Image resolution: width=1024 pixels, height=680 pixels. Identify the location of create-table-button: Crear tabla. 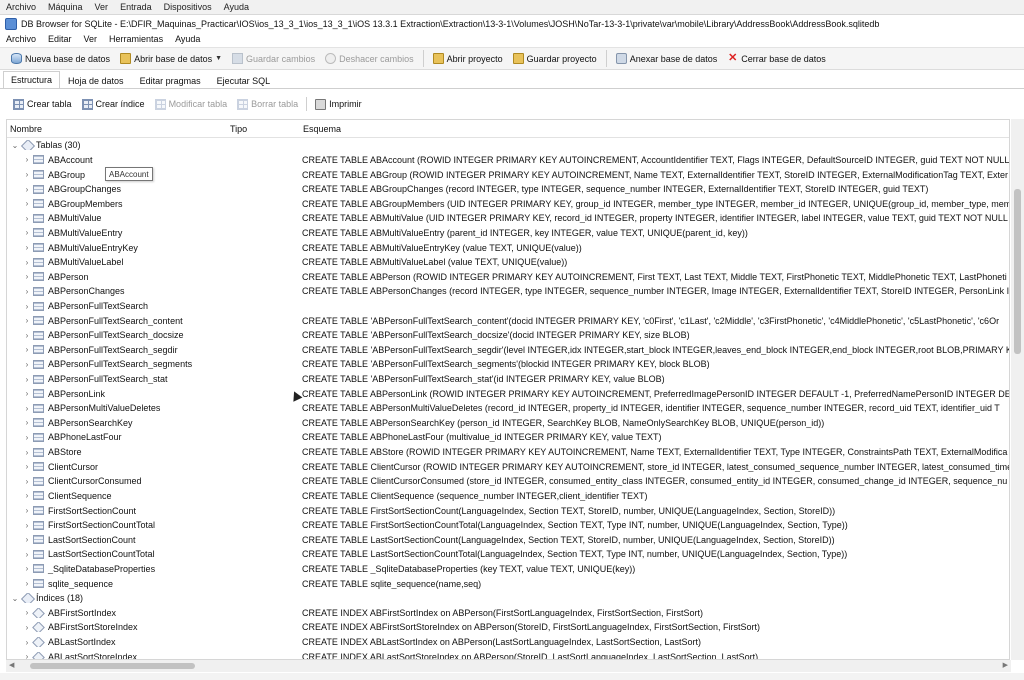
(42, 104).